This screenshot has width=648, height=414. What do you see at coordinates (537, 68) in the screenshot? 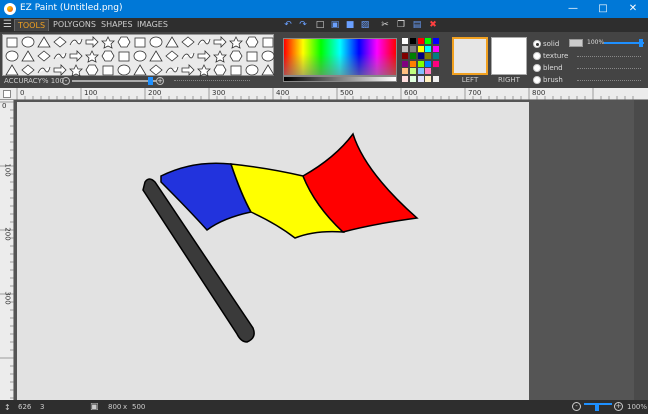
I see `fill-blend-radio` at bounding box center [537, 68].